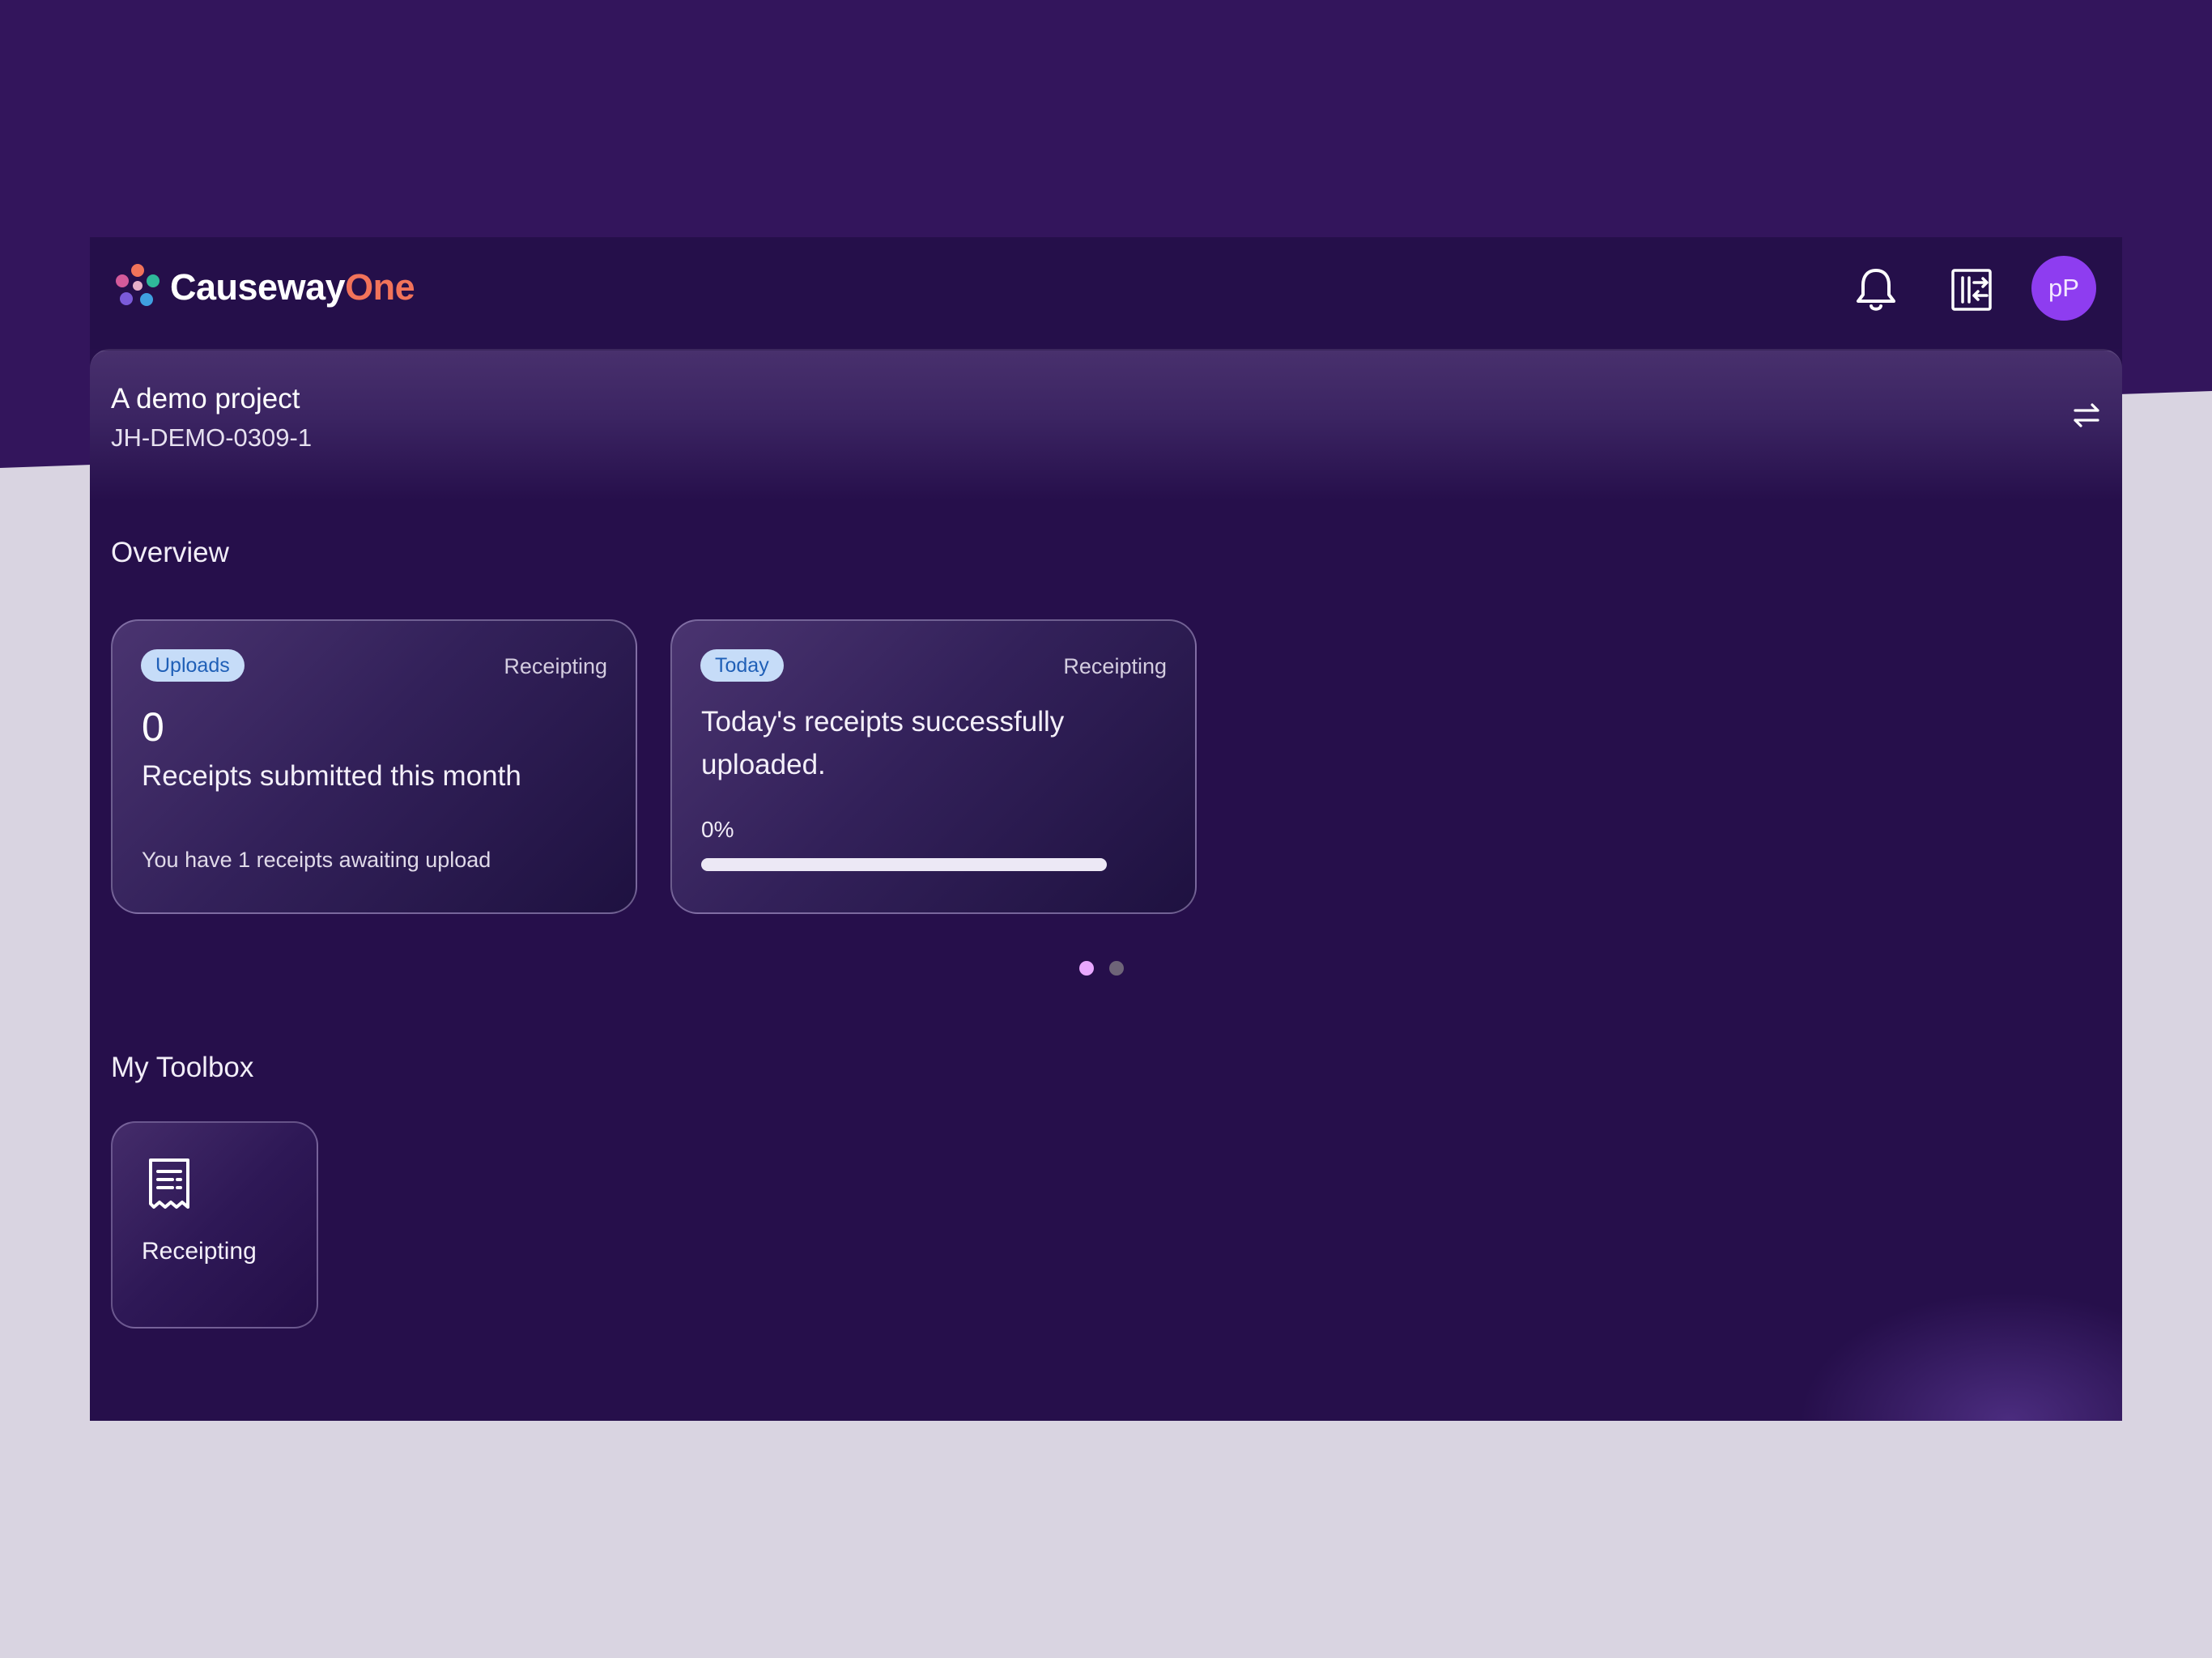 The image size is (2212, 1658). What do you see at coordinates (1960, 1356) in the screenshot?
I see `corner-glow` at bounding box center [1960, 1356].